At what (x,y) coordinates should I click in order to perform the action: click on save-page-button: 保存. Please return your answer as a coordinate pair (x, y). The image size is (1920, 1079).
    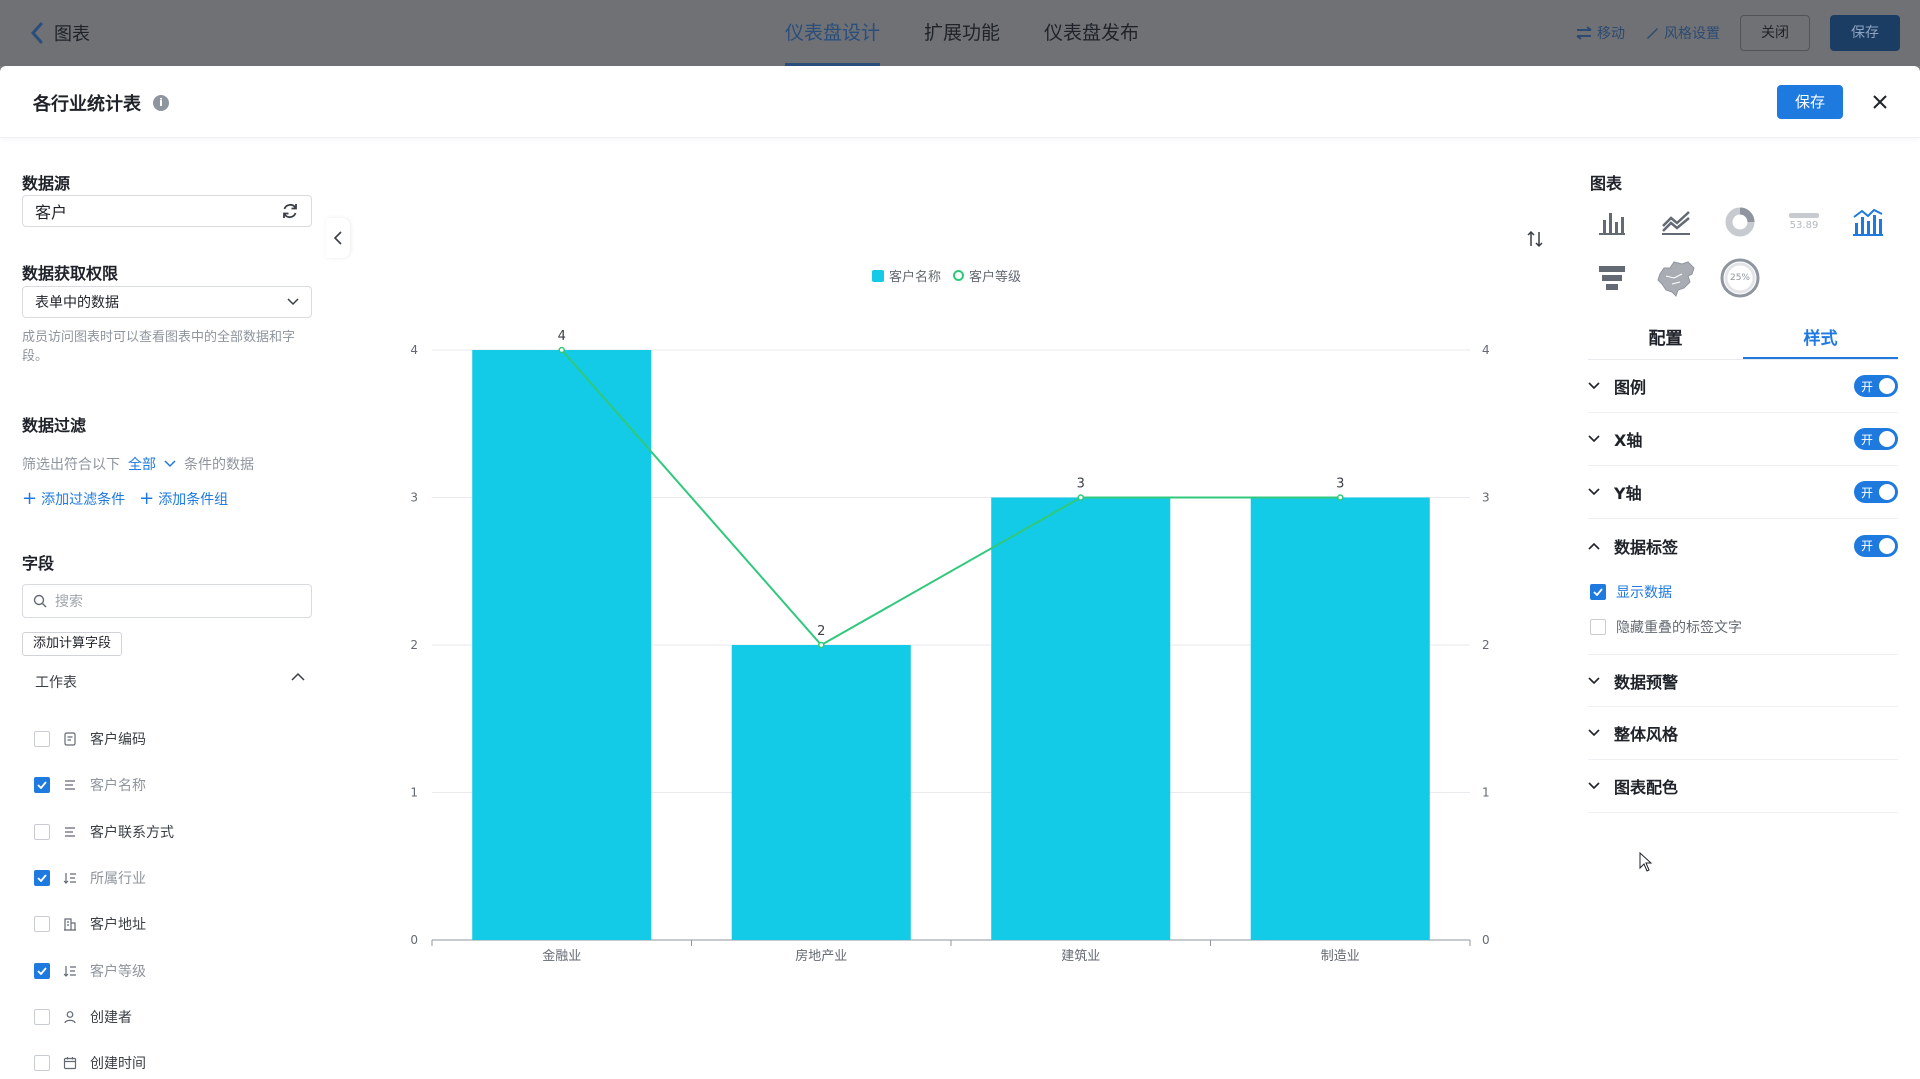
    Looking at the image, I should click on (1865, 33).